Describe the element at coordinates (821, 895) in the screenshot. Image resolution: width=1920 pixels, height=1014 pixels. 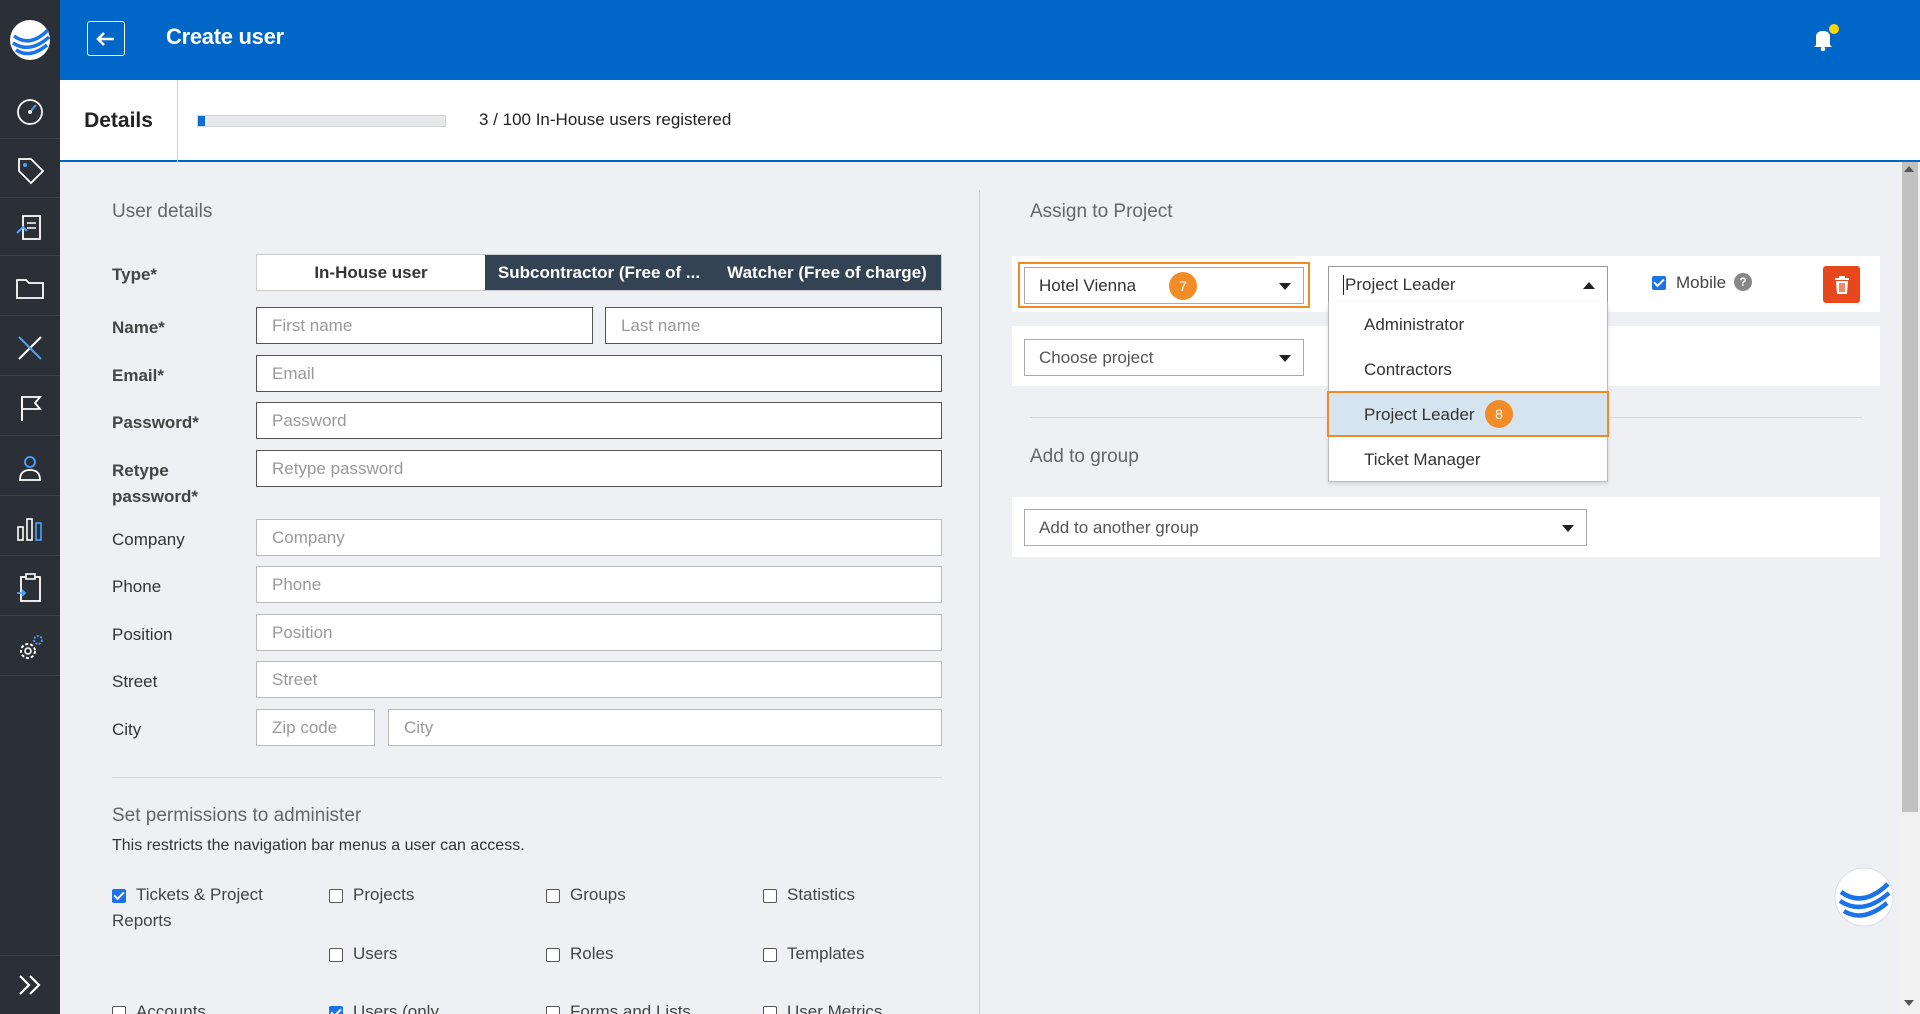
I see `permission-label: Statistics` at that location.